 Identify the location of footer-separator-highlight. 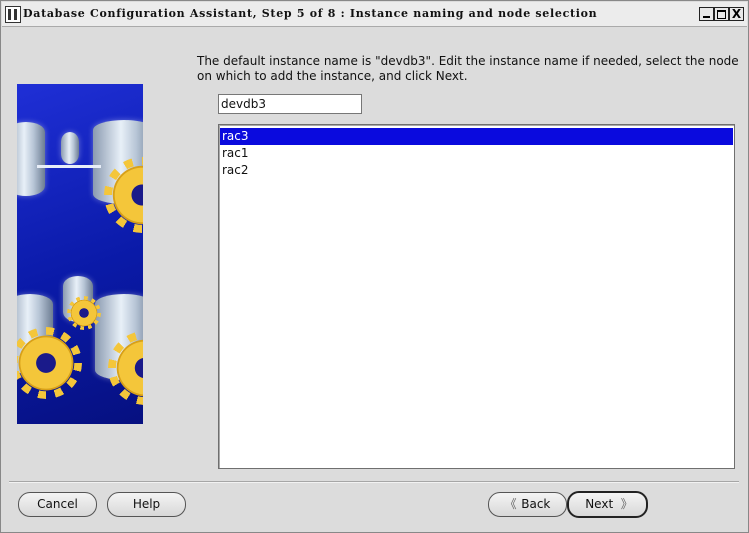
(374, 482).